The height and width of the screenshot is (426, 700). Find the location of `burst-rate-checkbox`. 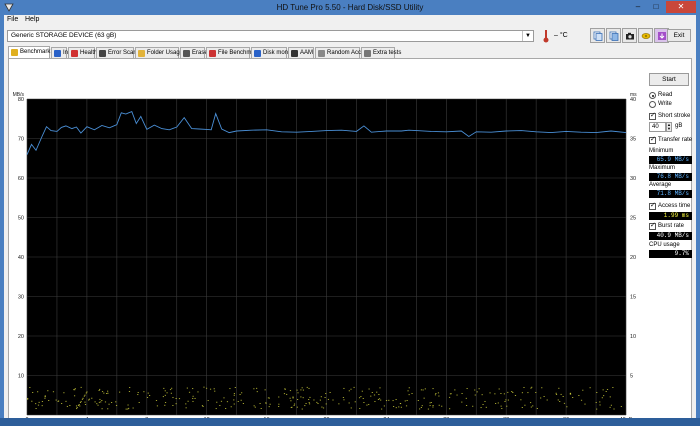

burst-rate-checkbox is located at coordinates (652, 225).